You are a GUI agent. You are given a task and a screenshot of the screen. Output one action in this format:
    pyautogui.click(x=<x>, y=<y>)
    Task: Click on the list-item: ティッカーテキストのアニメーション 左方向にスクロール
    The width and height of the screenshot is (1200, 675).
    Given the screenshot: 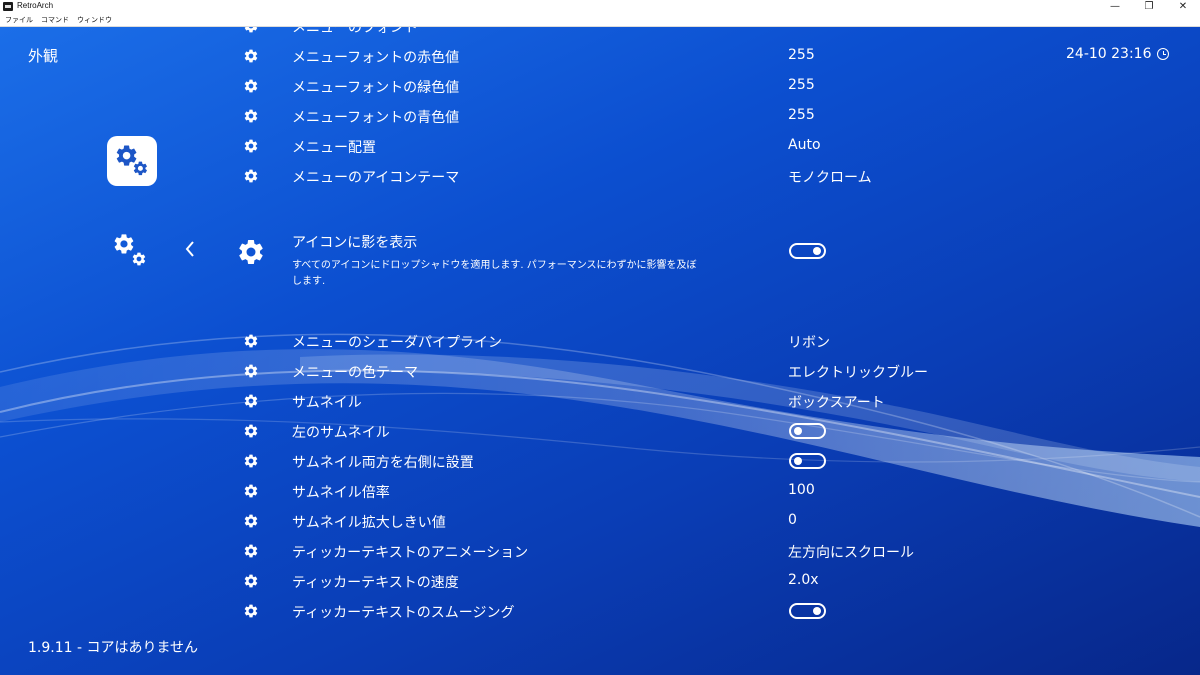 What is the action you would take?
    pyautogui.click(x=600, y=551)
    